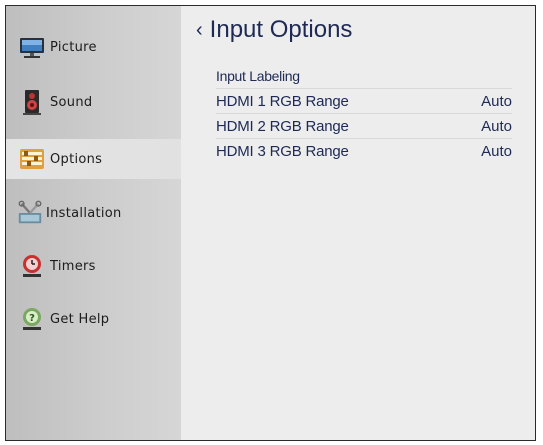 Image resolution: width=543 pixels, height=445 pixels. What do you see at coordinates (364, 101) in the screenshot?
I see `menu-row-hdmi1-rgb-range: HDMI 1 RGB Range Auto` at bounding box center [364, 101].